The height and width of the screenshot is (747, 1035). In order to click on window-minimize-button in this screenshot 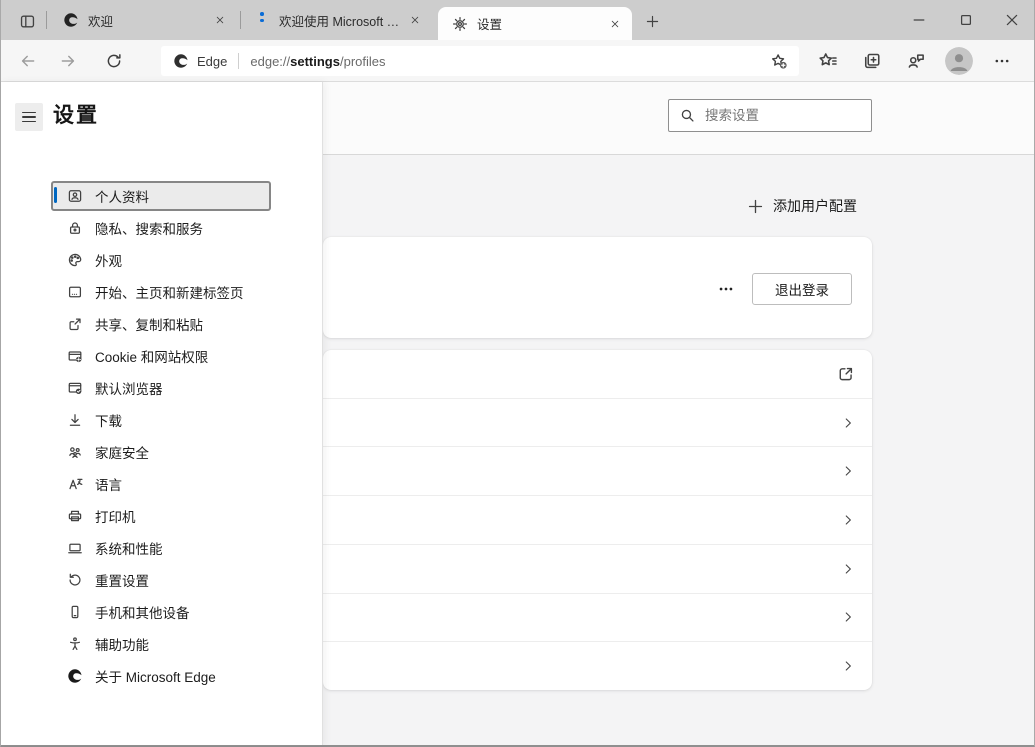, I will do `click(919, 20)`.